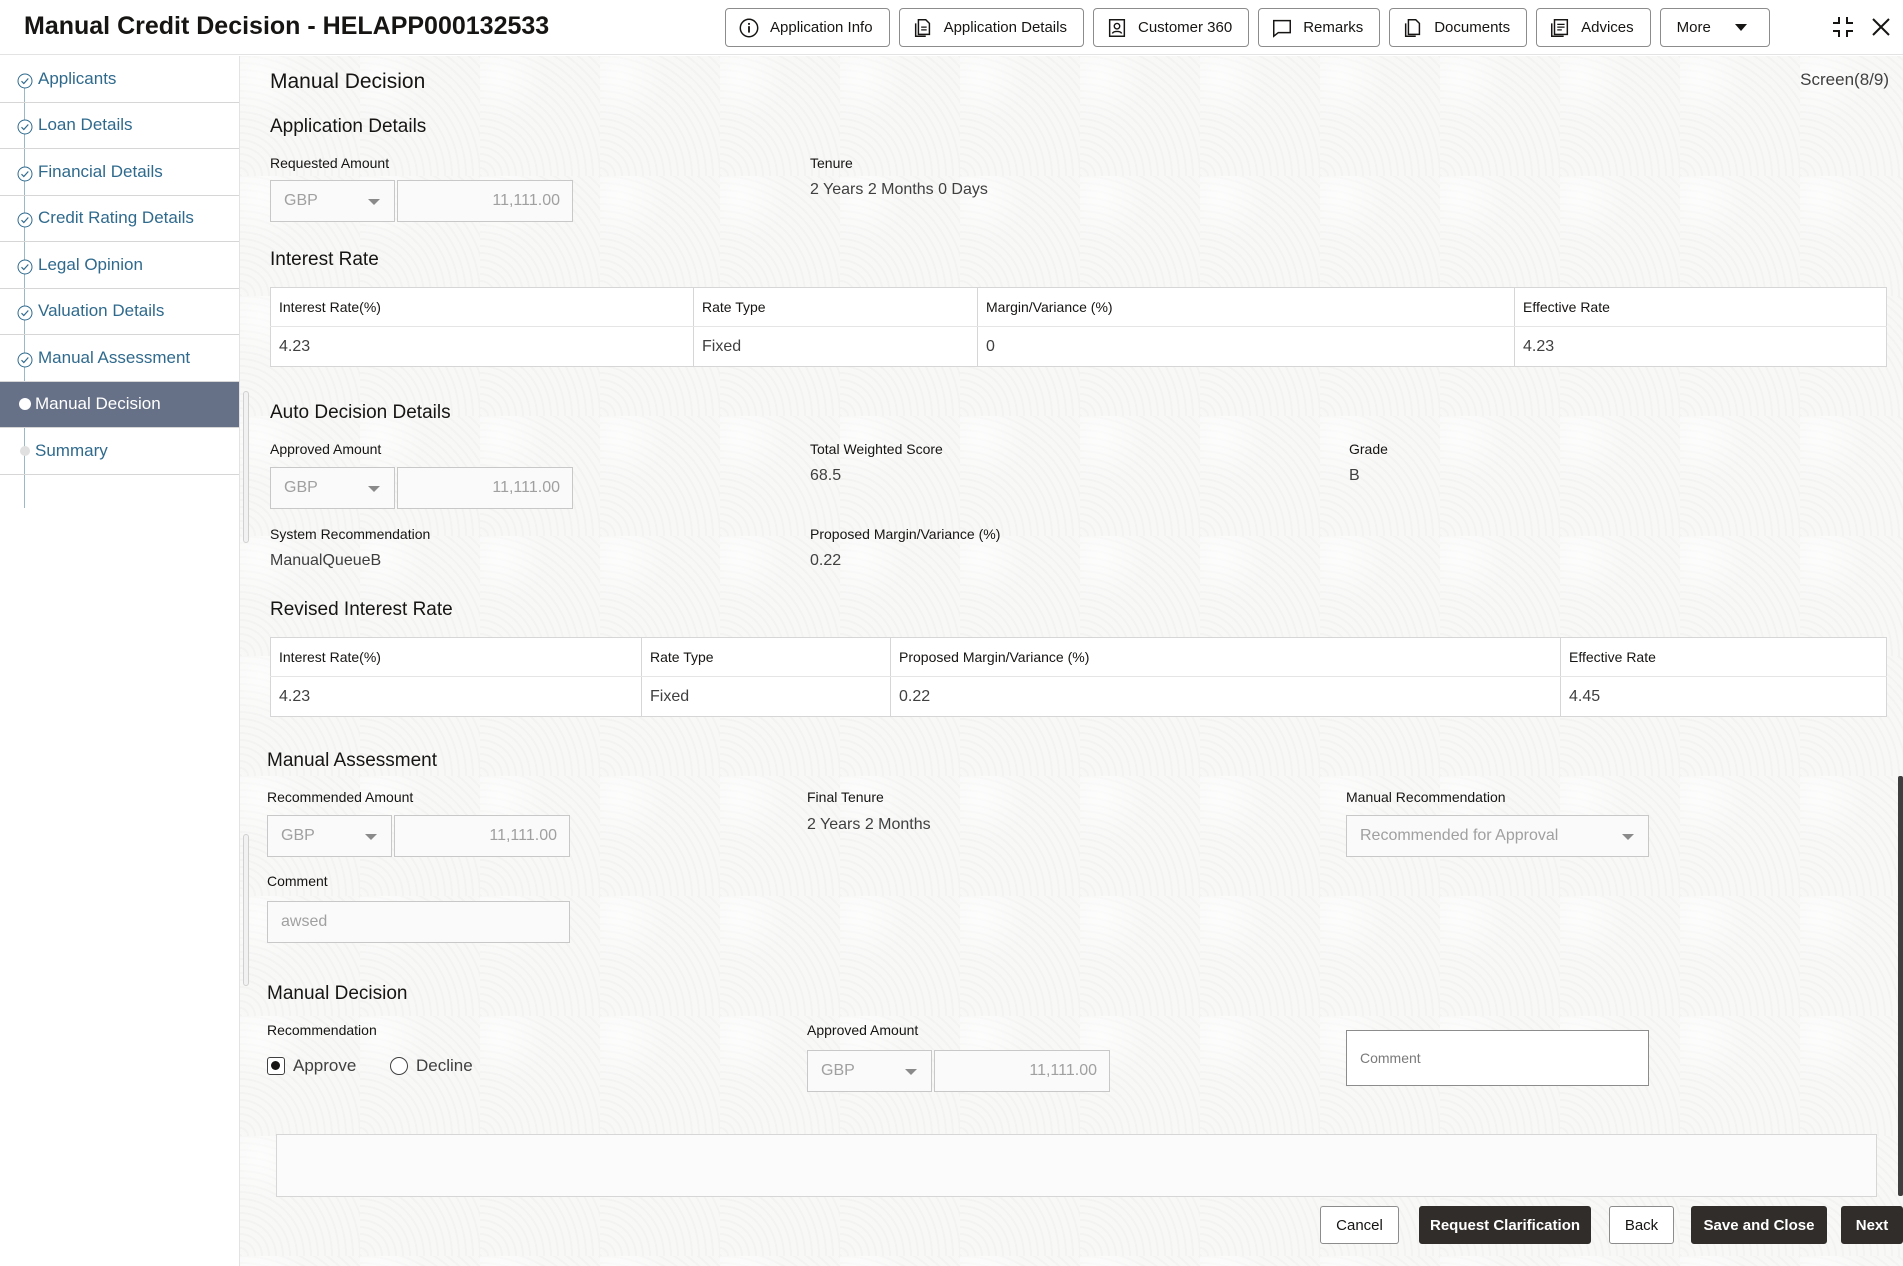  Describe the element at coordinates (1185, 27) in the screenshot. I see `customer-360-label: Customer 360` at that location.